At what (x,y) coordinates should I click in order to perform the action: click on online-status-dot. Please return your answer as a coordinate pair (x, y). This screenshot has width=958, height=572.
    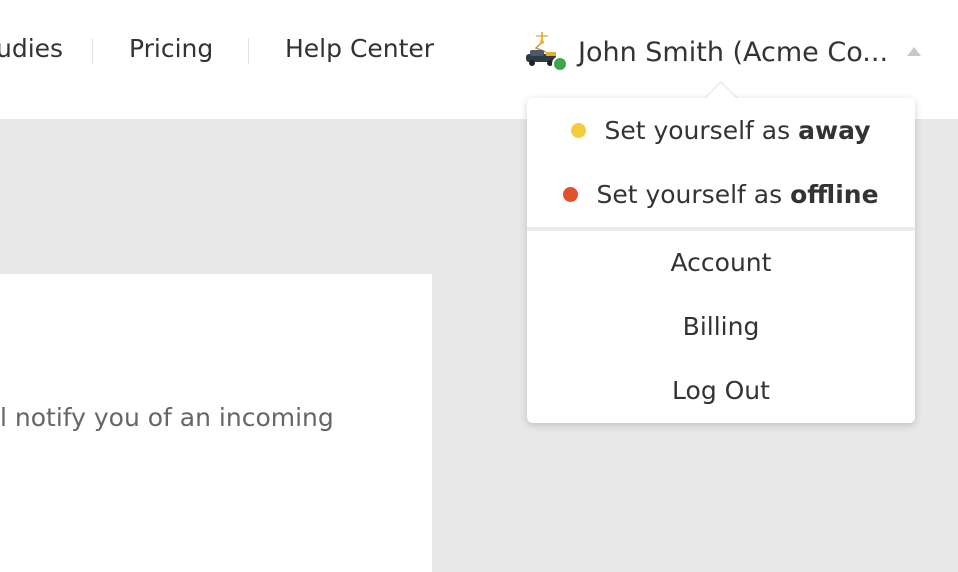
    Looking at the image, I should click on (560, 64).